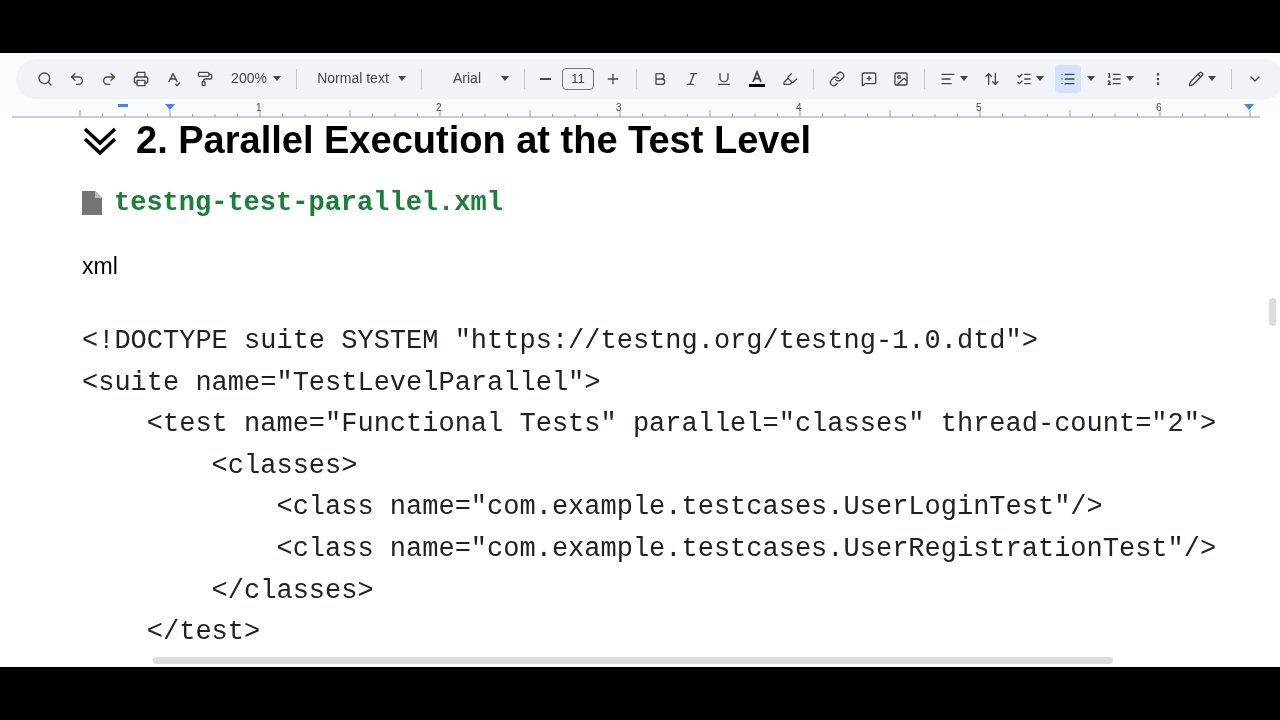 This screenshot has height=720, width=1280. Describe the element at coordinates (799, 108) in the screenshot. I see `ruler-number: 4` at that location.